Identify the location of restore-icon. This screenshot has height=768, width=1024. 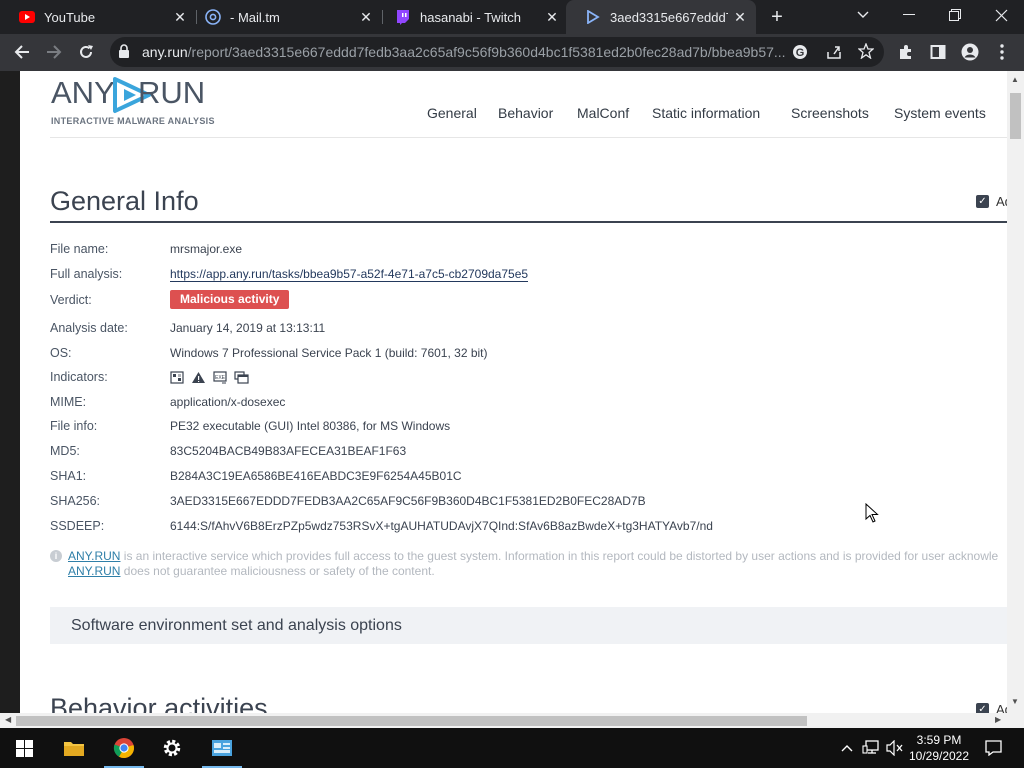
(955, 15).